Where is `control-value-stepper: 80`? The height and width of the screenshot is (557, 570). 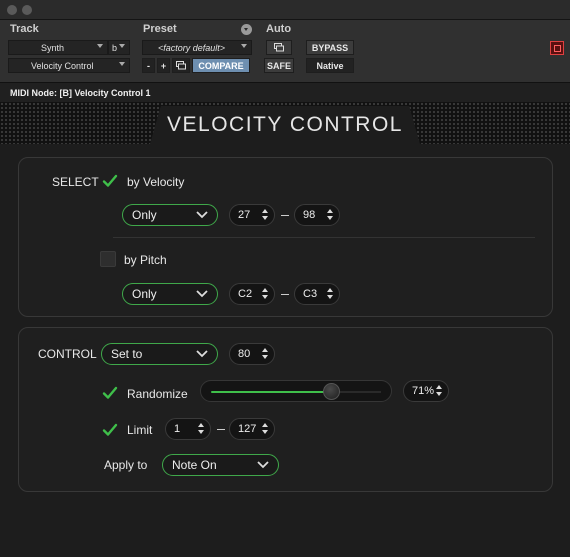
control-value-stepper: 80 is located at coordinates (252, 354).